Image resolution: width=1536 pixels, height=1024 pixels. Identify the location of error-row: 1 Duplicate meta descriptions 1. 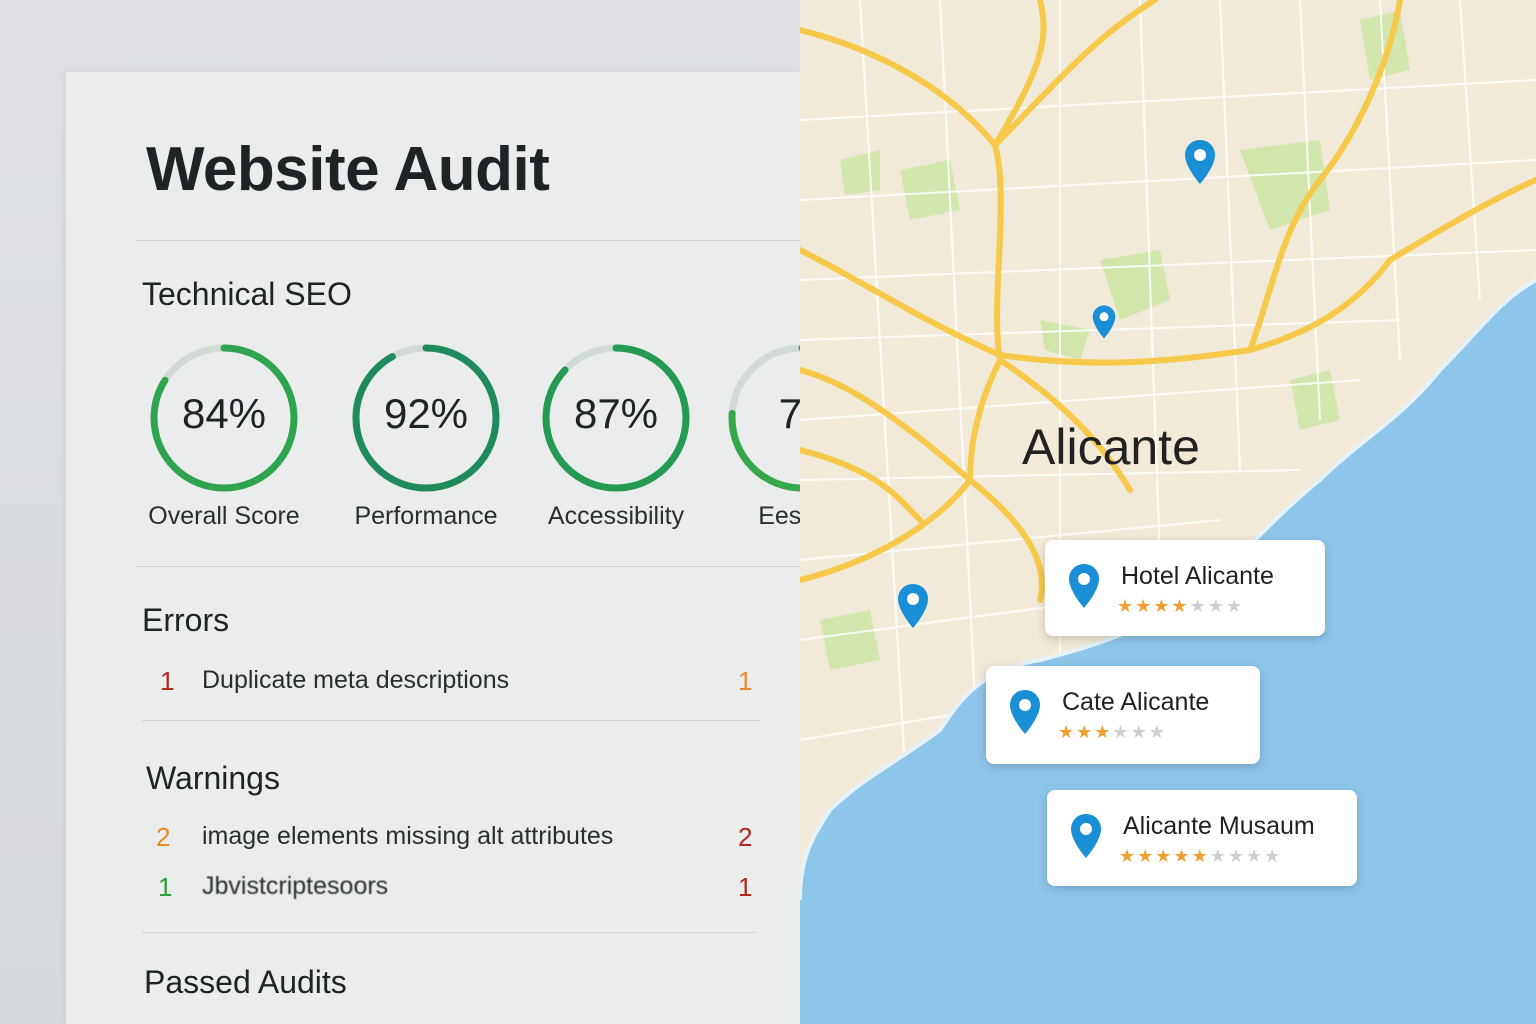
(433, 686).